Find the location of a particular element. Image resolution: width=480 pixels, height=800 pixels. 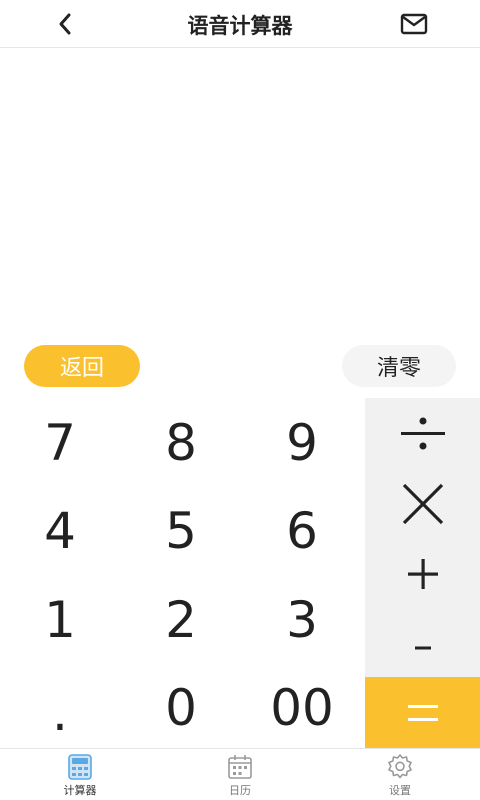

divide-icon is located at coordinates (422, 433).